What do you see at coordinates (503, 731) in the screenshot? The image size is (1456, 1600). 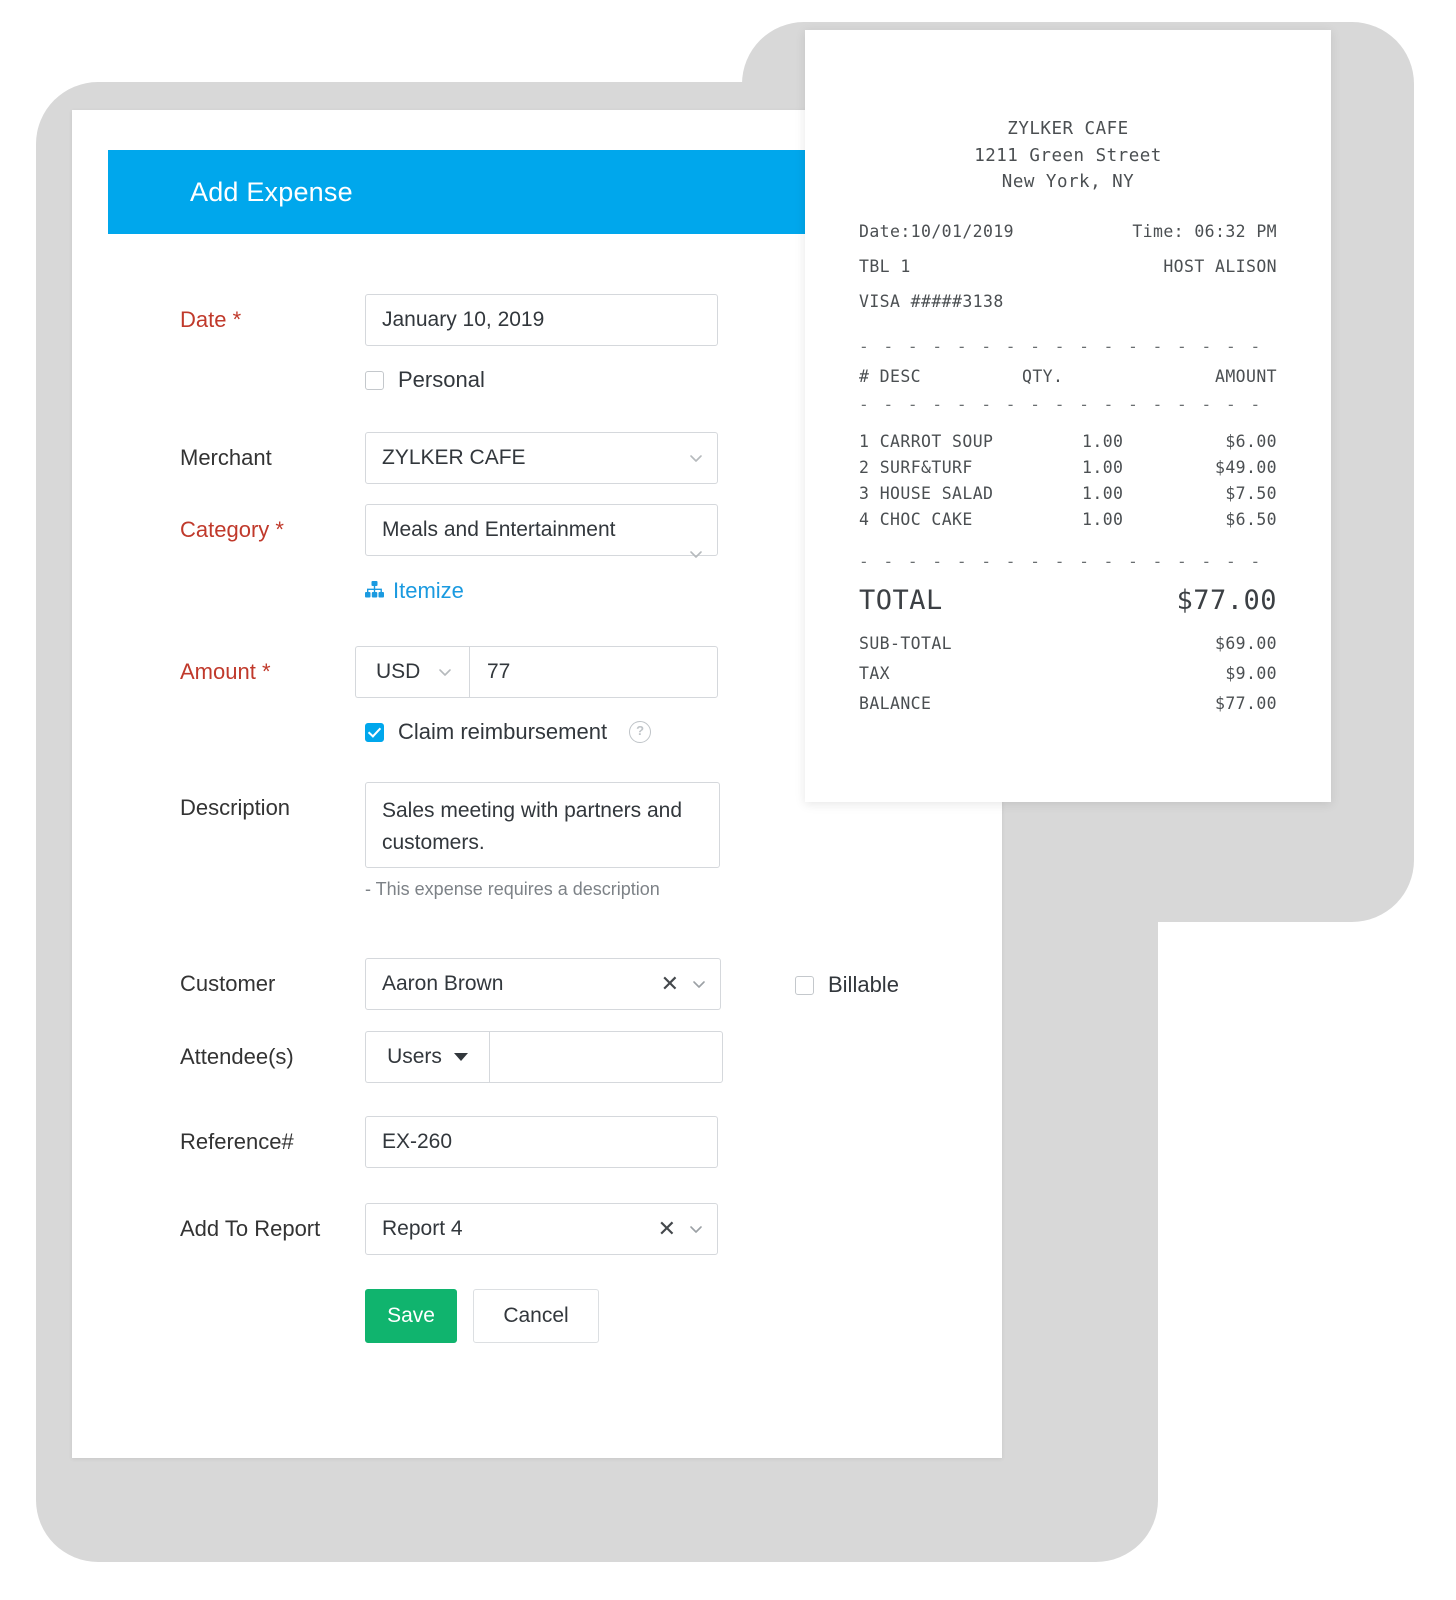 I see `claim-reimbursement-label: Claim reimbursement` at bounding box center [503, 731].